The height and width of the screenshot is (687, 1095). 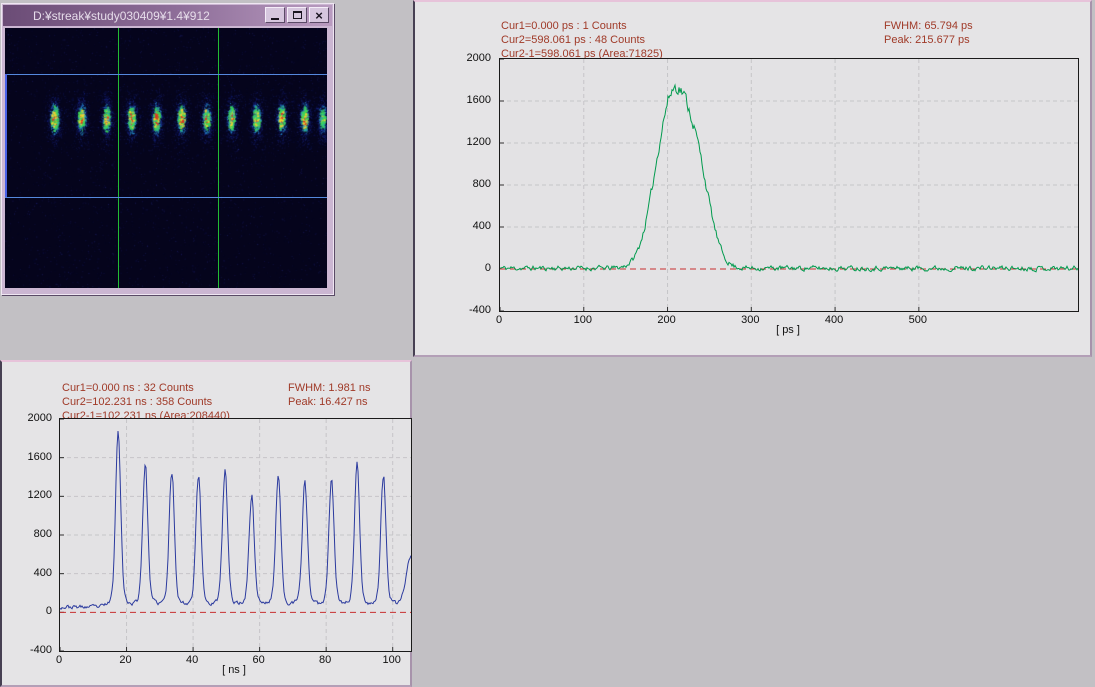 I want to click on x-tick-label: 400, so click(x=834, y=320).